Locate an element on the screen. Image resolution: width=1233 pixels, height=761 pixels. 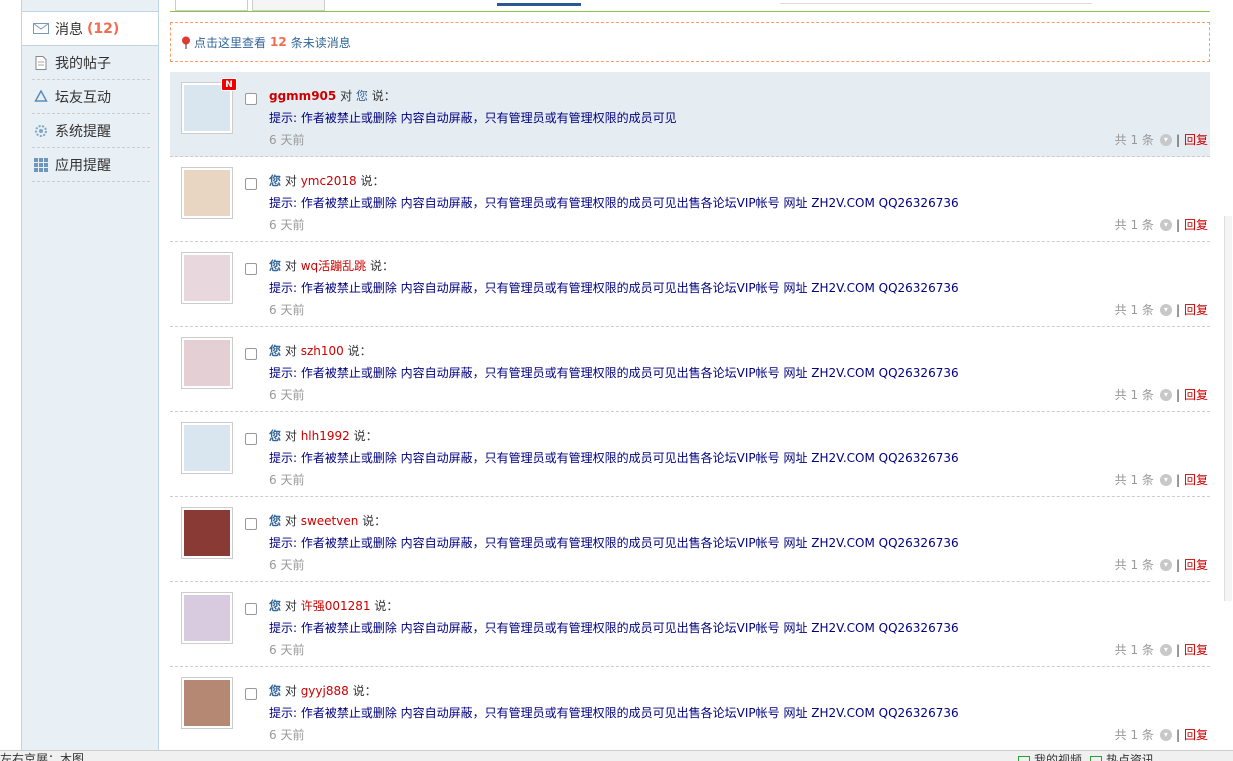
tab-search-strip is located at coordinates (936, 2).